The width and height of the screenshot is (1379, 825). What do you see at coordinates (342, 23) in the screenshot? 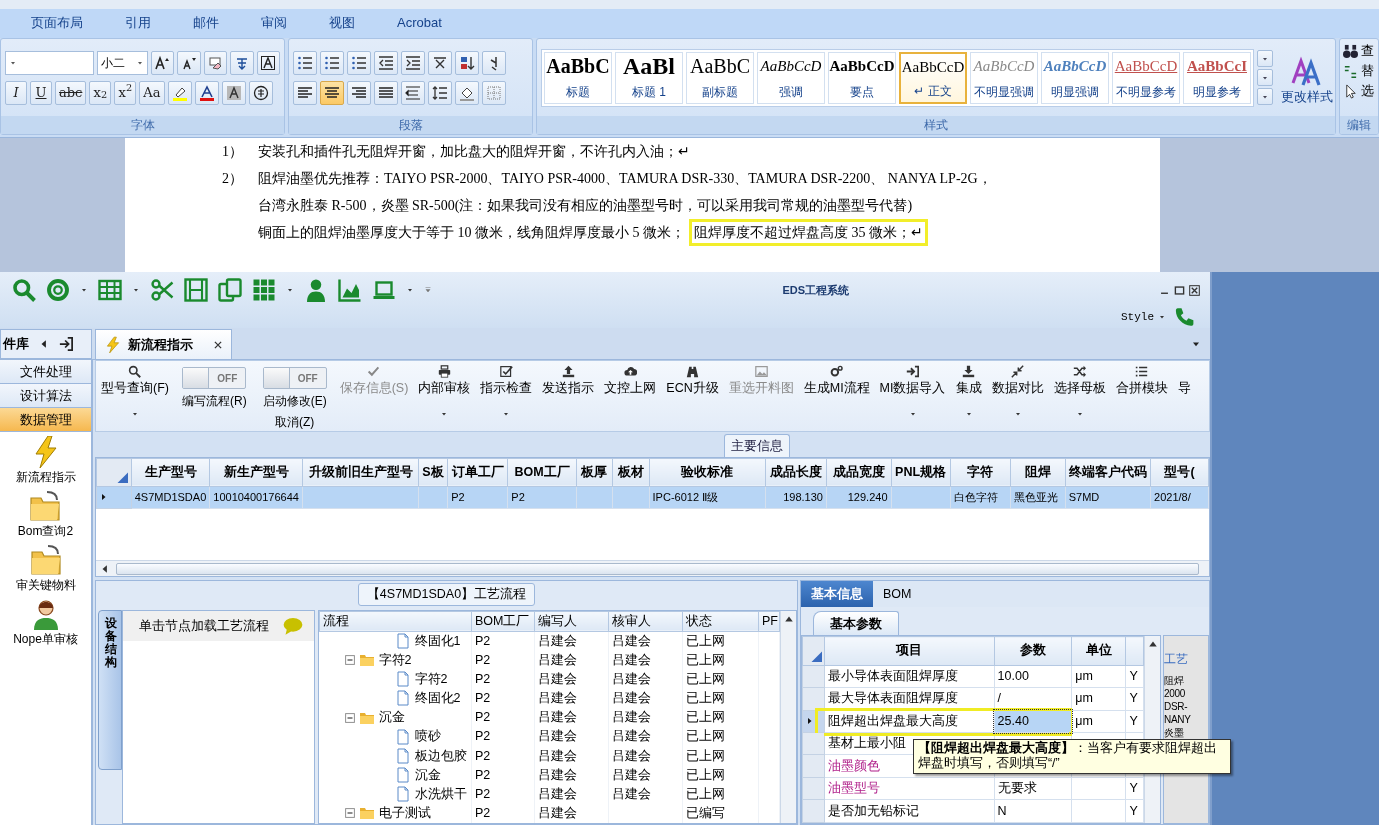
I see `ribbon-tab: 视图` at bounding box center [342, 23].